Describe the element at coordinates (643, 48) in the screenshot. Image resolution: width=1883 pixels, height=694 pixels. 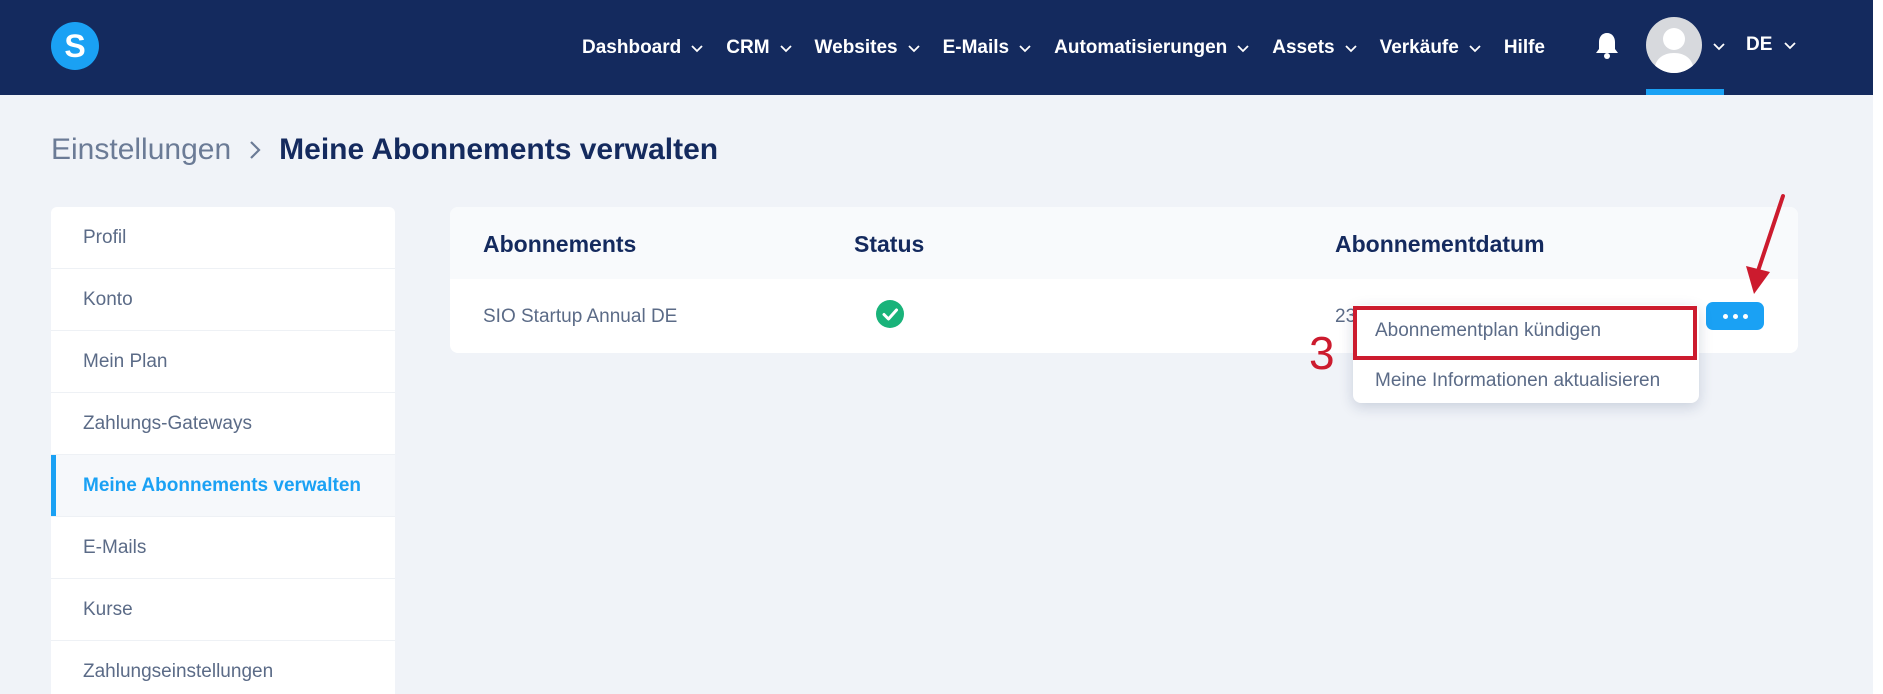
I see `nav-dashboard: Dashboard` at that location.